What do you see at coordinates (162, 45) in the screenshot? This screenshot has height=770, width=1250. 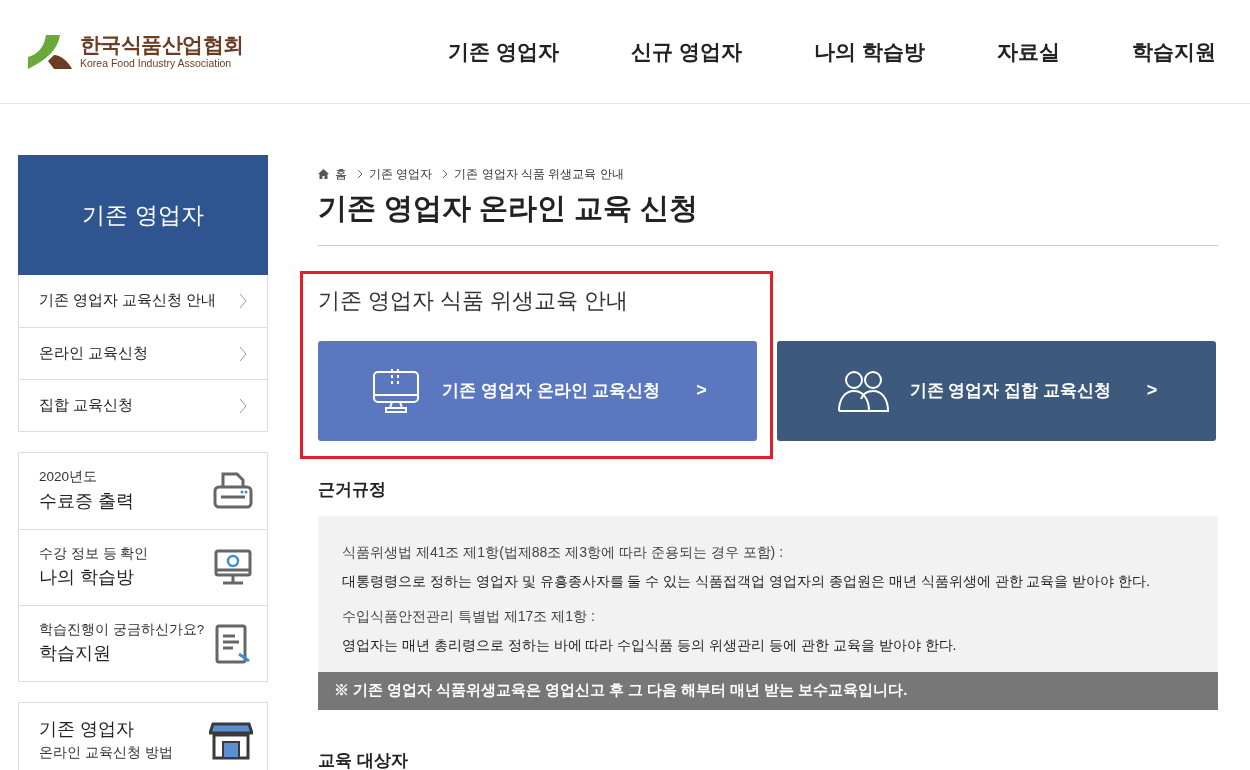 I see `logo-name: 한국식품산업협회` at bounding box center [162, 45].